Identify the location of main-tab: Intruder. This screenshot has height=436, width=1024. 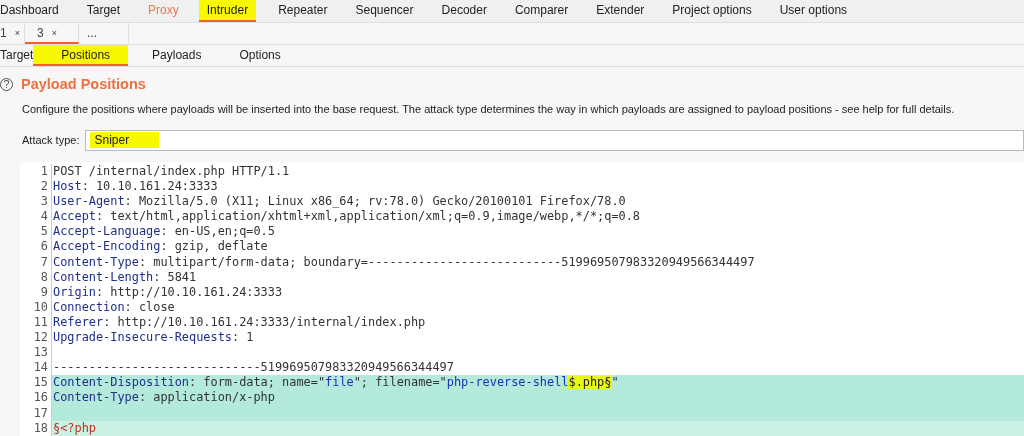
(227, 11).